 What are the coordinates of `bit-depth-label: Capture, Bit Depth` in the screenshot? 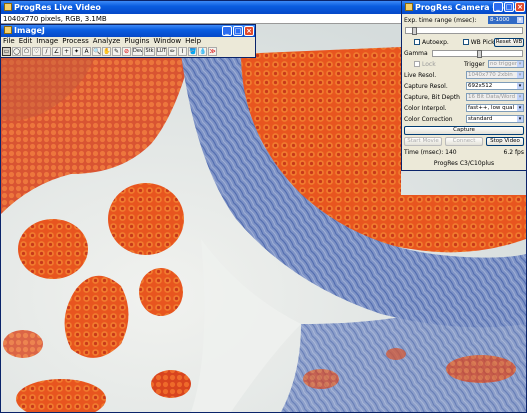 It's located at (432, 97).